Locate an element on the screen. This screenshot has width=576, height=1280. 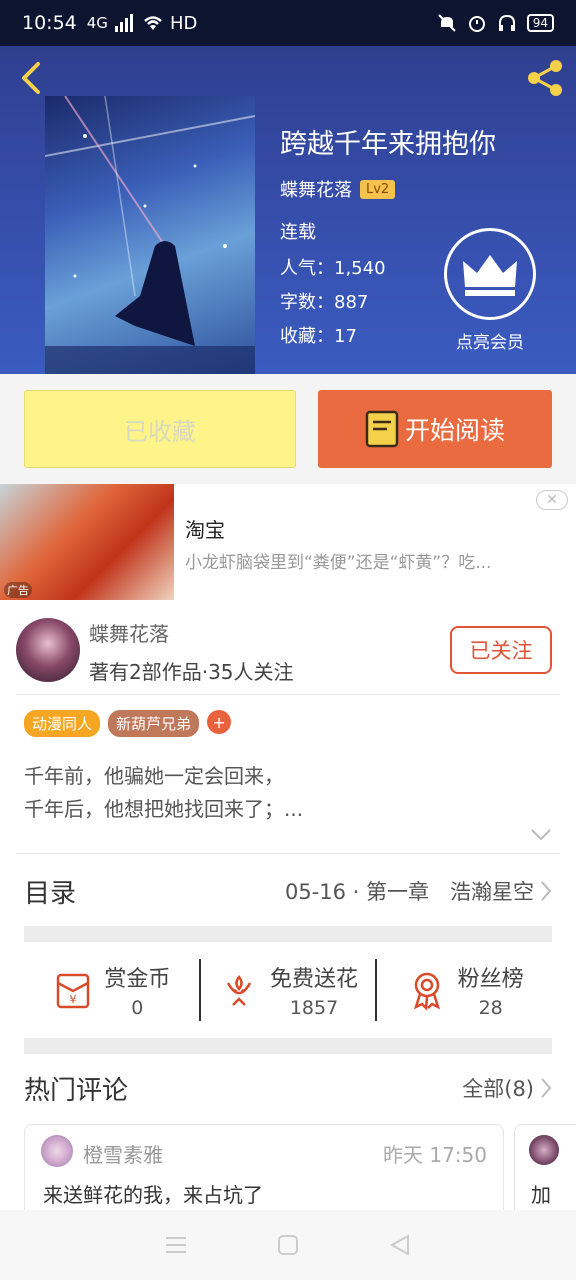
book-title: 跨越千年来拥抱你 is located at coordinates (388, 144).